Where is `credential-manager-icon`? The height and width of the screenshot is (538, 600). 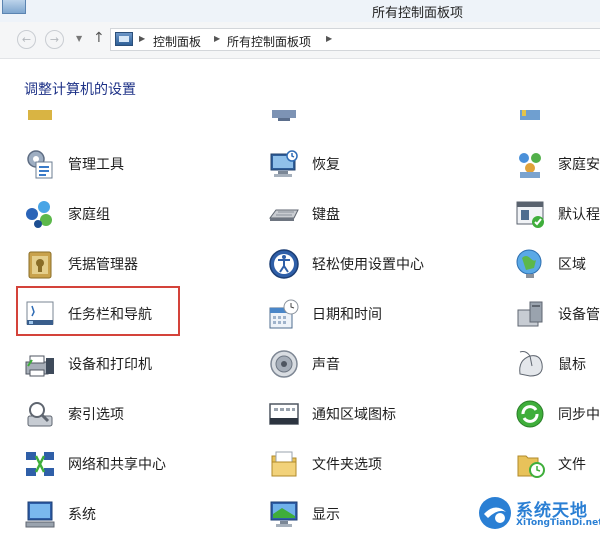
credential-manager-icon is located at coordinates (40, 265).